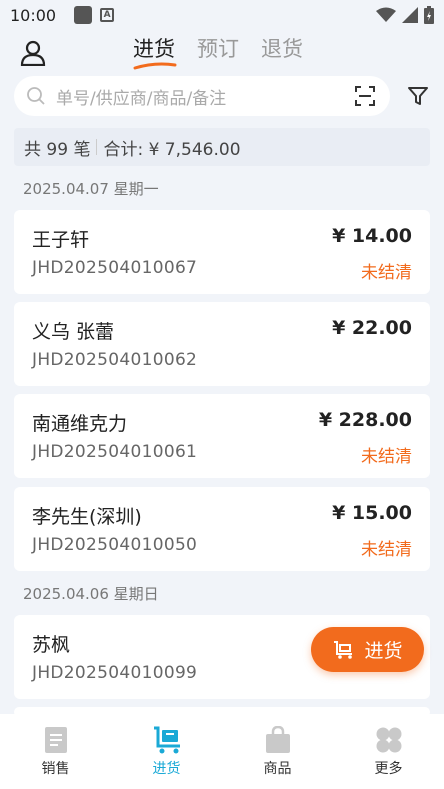  I want to click on order-amount: ¥ 15.00, so click(372, 513).